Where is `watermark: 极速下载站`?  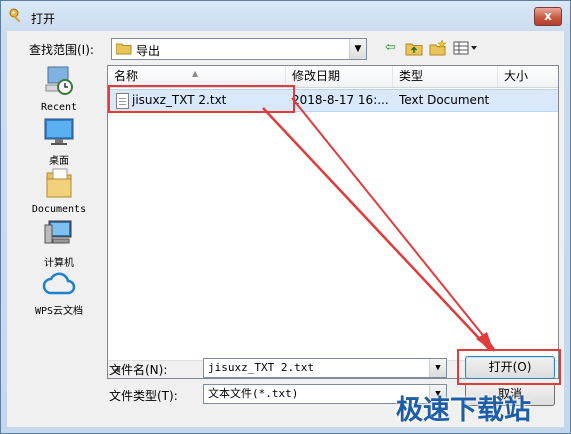
watermark: 极速下载站 is located at coordinates (463, 410).